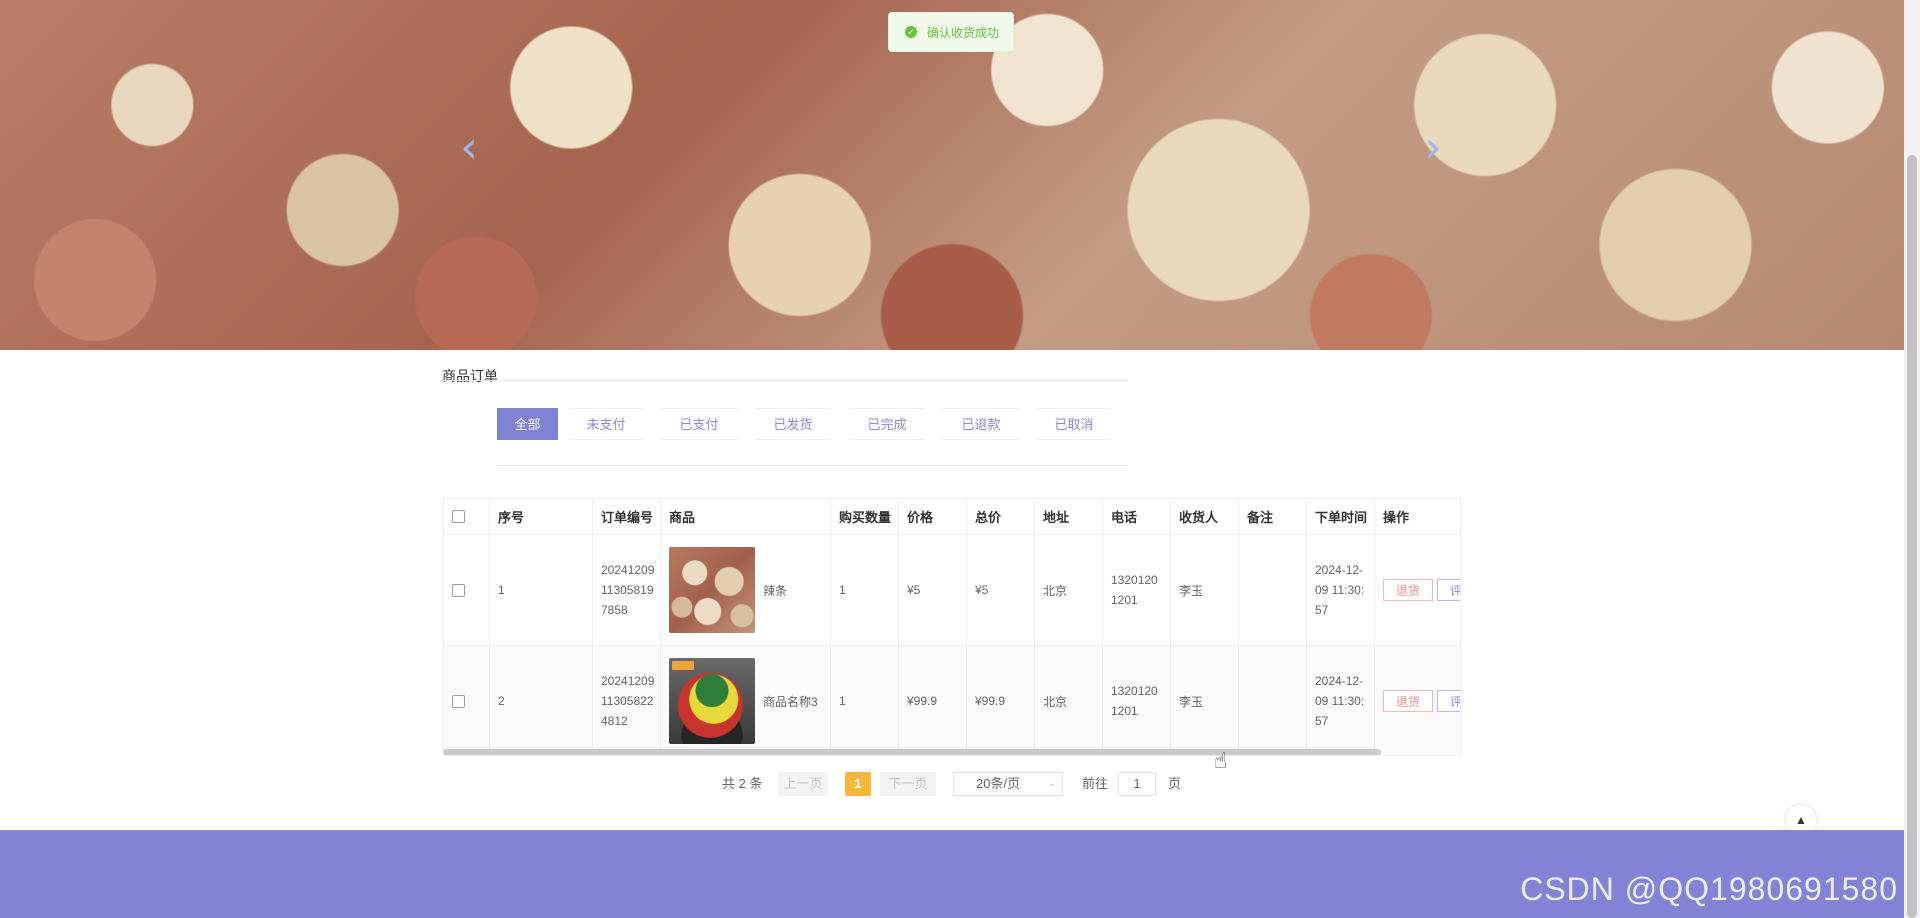 The width and height of the screenshot is (1920, 918). What do you see at coordinates (541, 590) in the screenshot?
I see `cell-index: 1` at bounding box center [541, 590].